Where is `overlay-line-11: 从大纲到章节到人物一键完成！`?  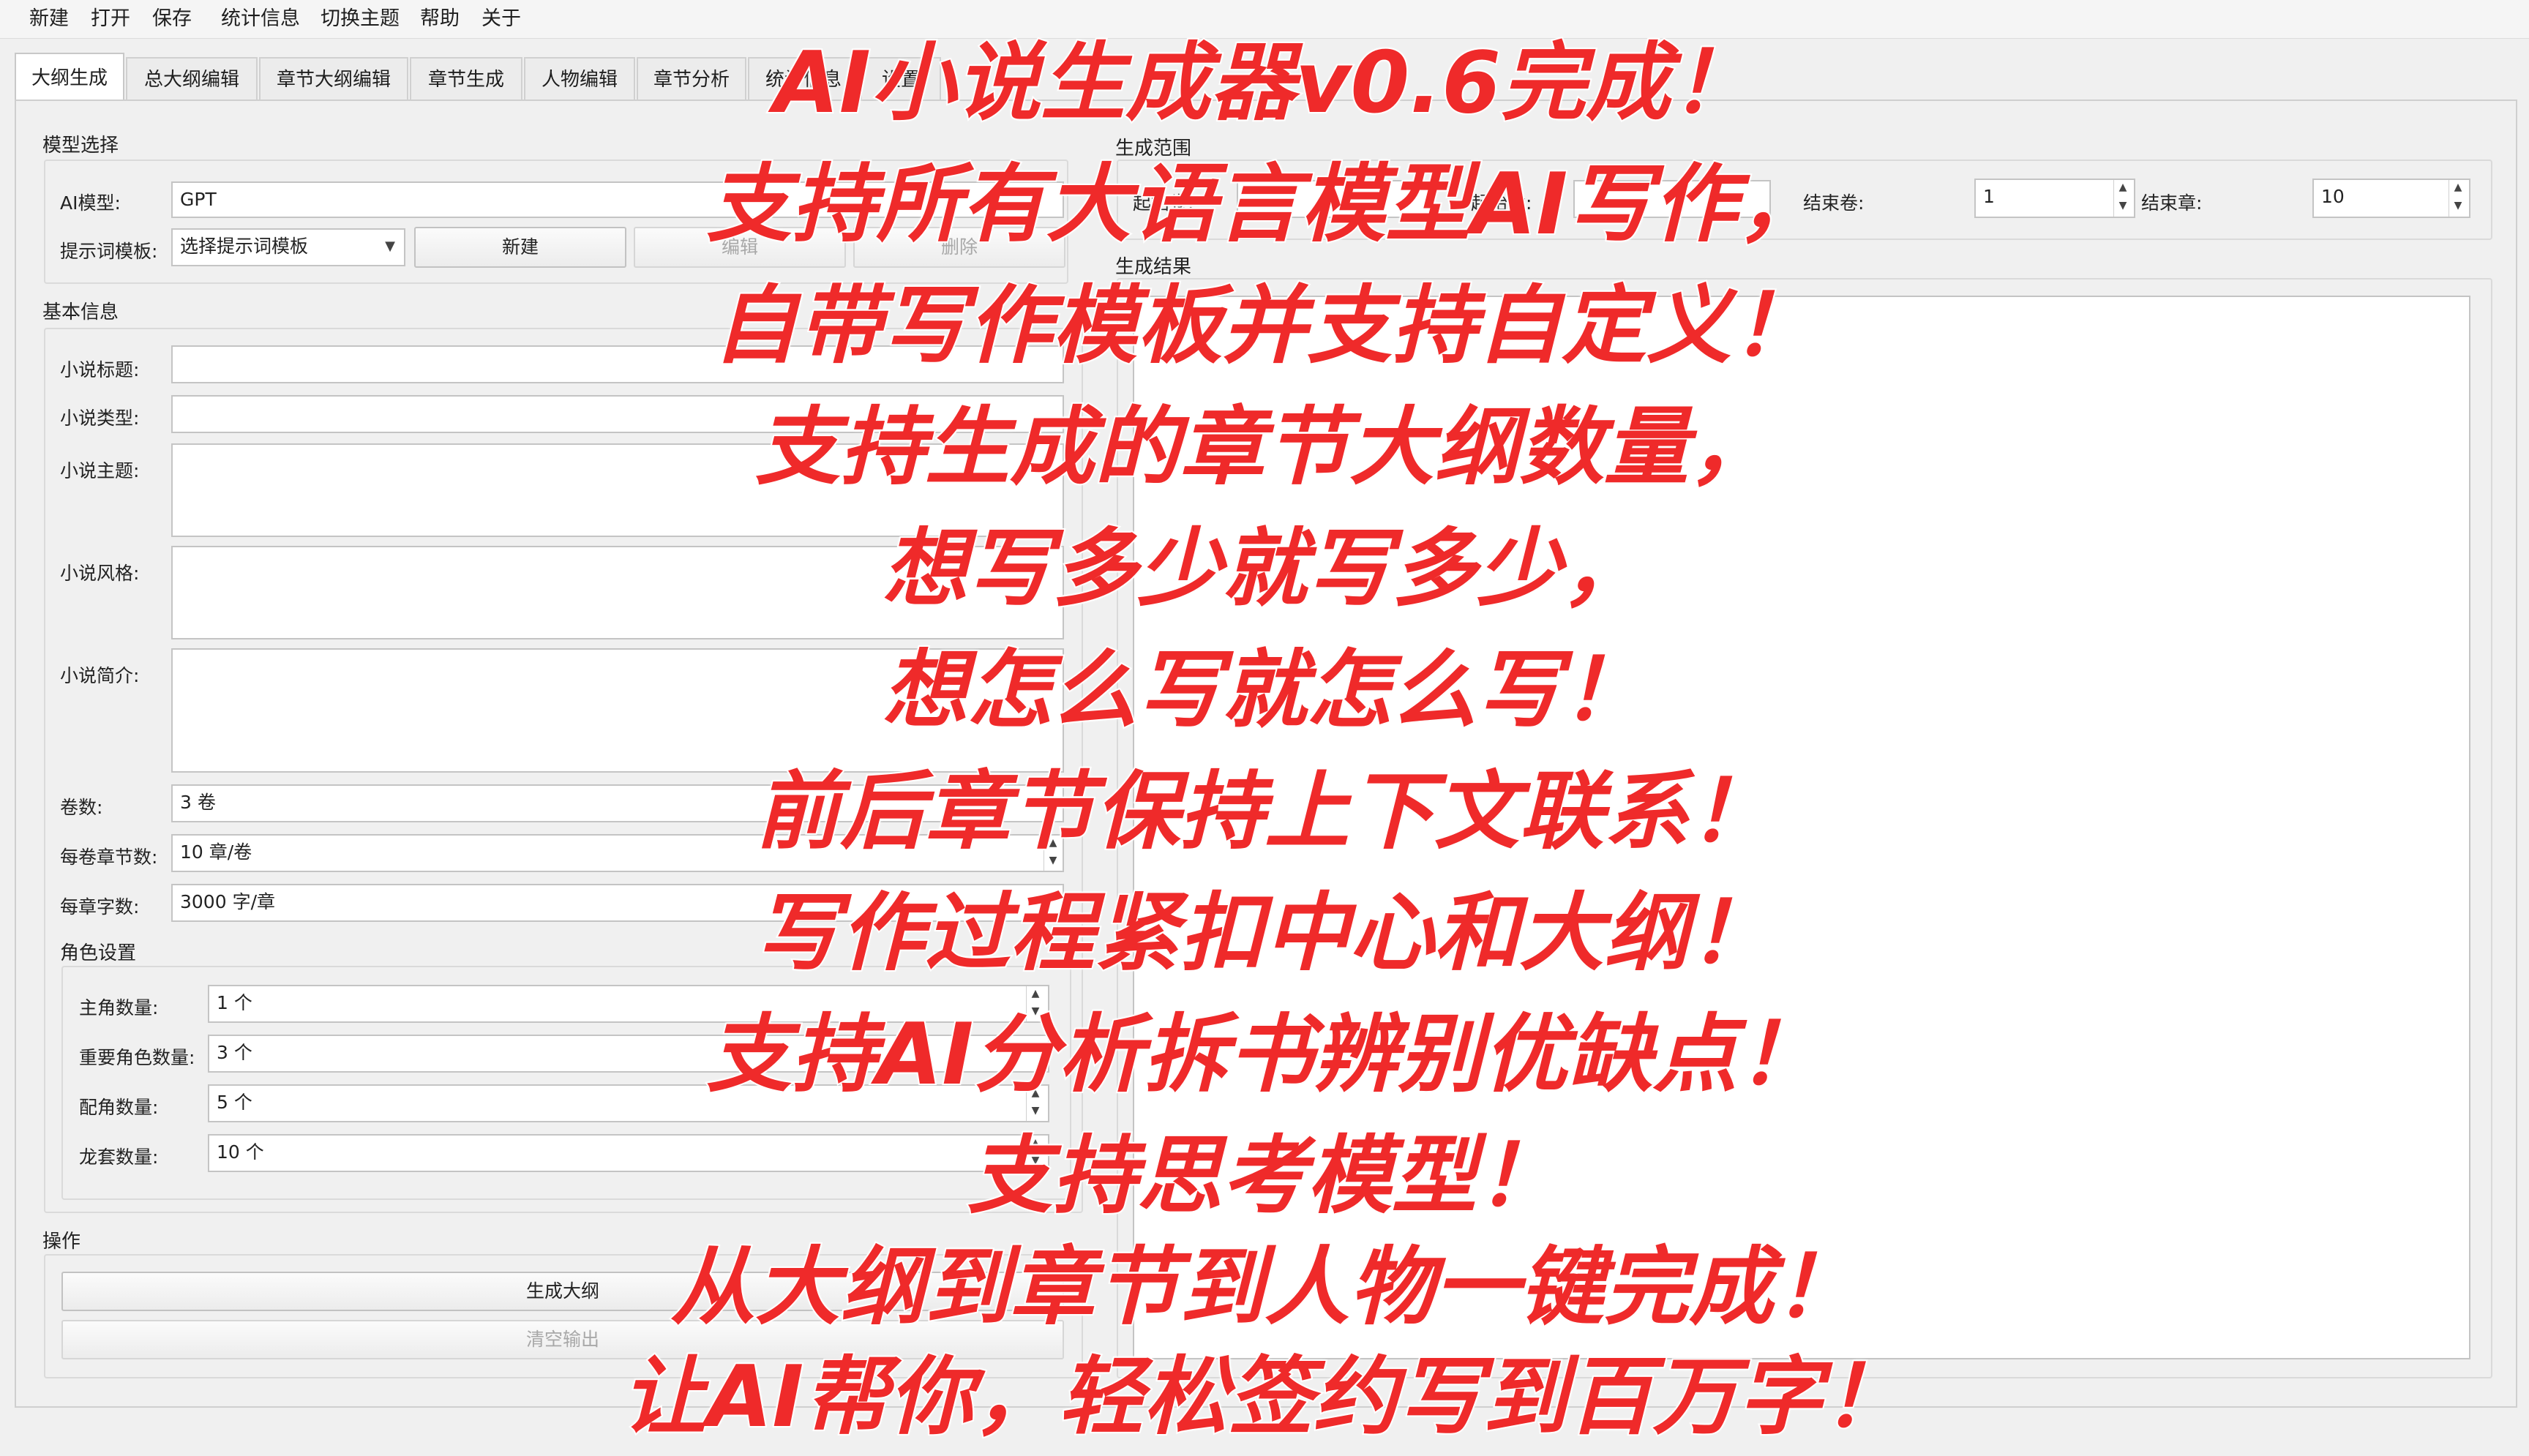 overlay-line-11: 从大纲到章节到人物一键完成！ is located at coordinates (1264, 1287).